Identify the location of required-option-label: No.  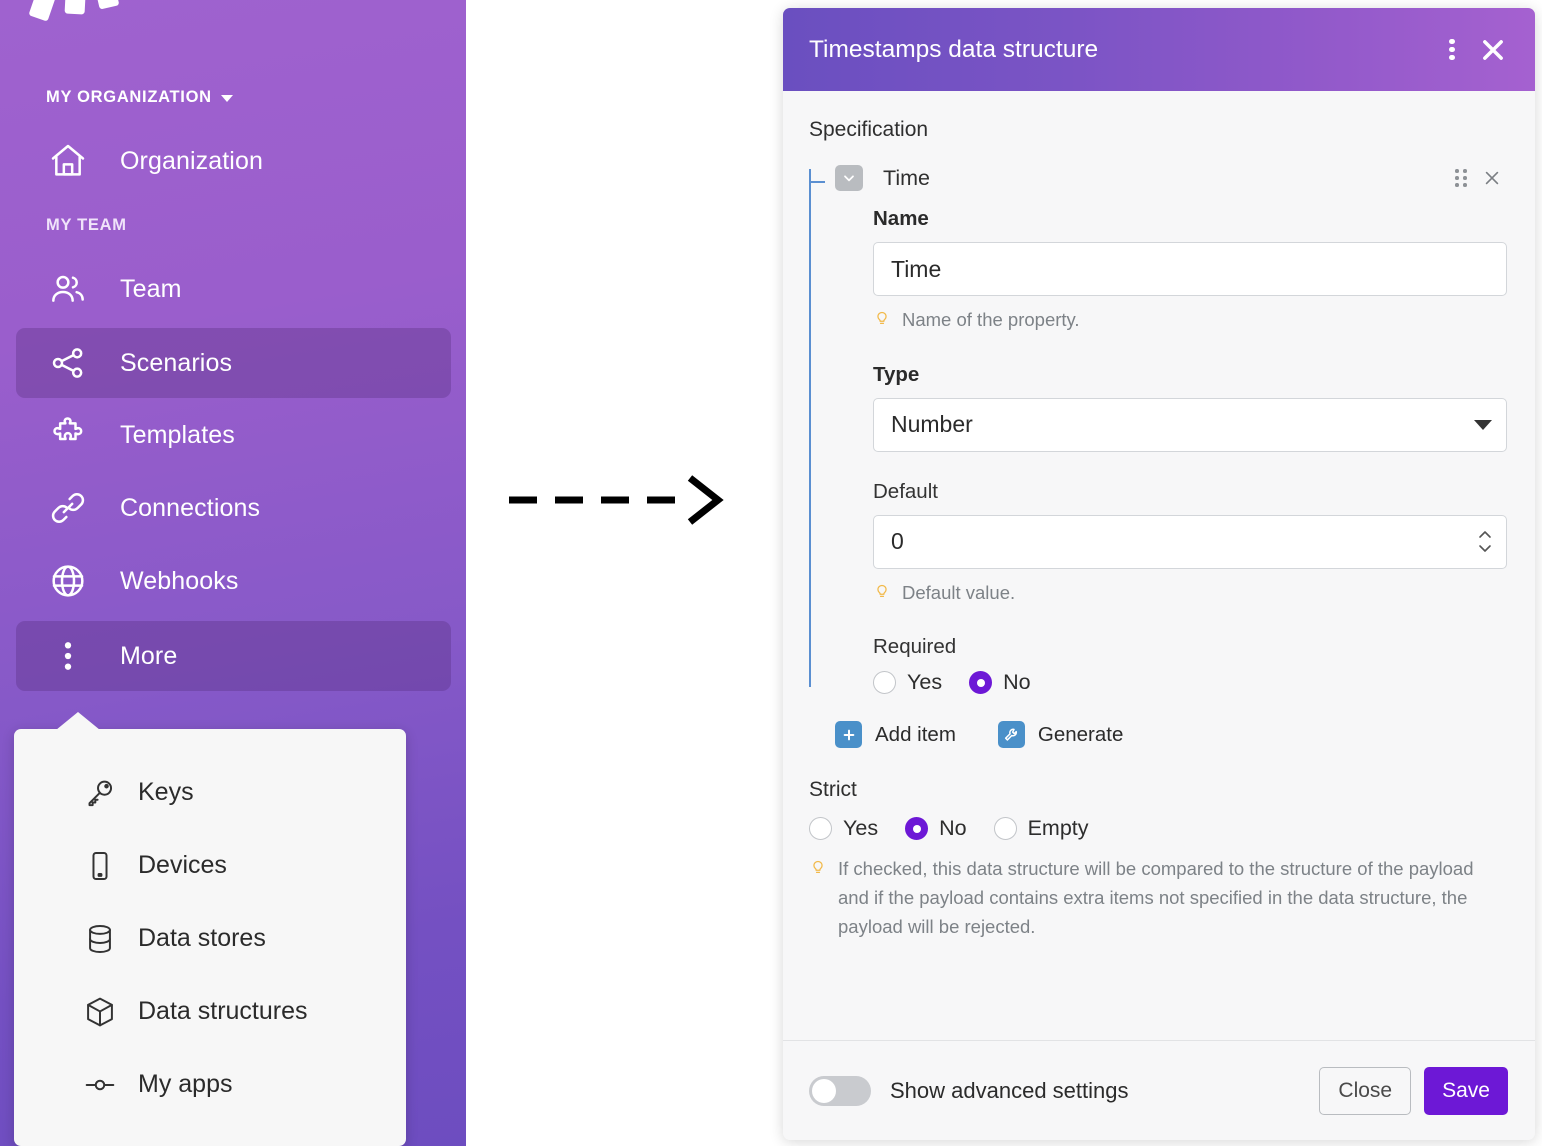
(1017, 682).